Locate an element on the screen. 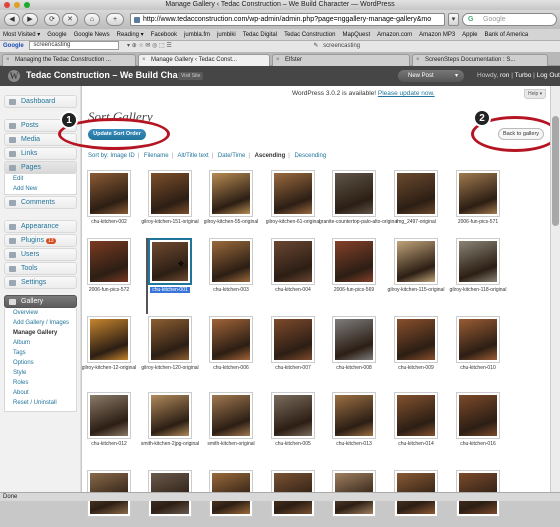  menu-comments: Comments is located at coordinates (40, 202).